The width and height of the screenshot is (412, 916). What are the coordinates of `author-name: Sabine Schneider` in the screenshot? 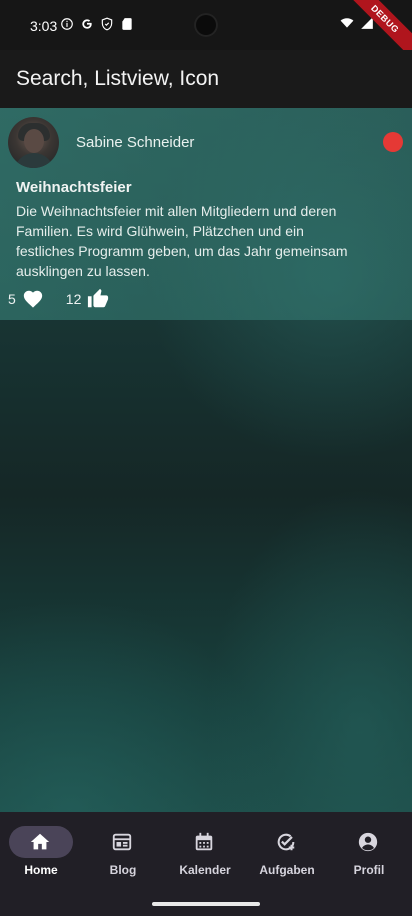 It's located at (135, 142).